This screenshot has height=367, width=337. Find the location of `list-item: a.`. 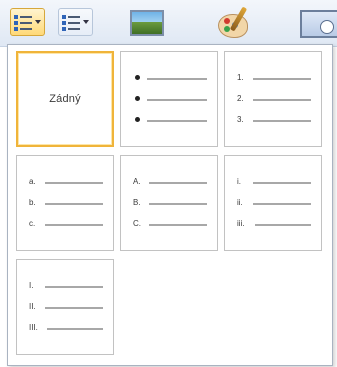

list-item: a. is located at coordinates (66, 182).